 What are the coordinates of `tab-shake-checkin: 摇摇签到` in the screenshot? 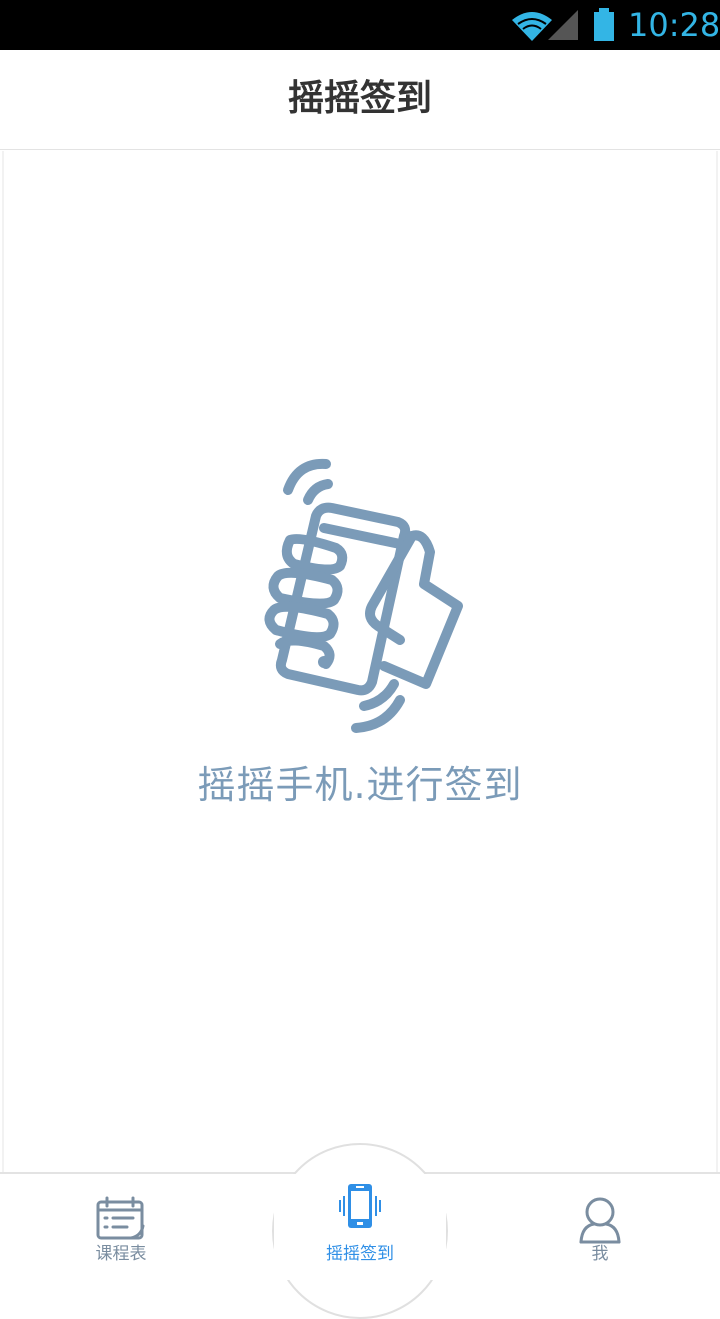 It's located at (360, 1226).